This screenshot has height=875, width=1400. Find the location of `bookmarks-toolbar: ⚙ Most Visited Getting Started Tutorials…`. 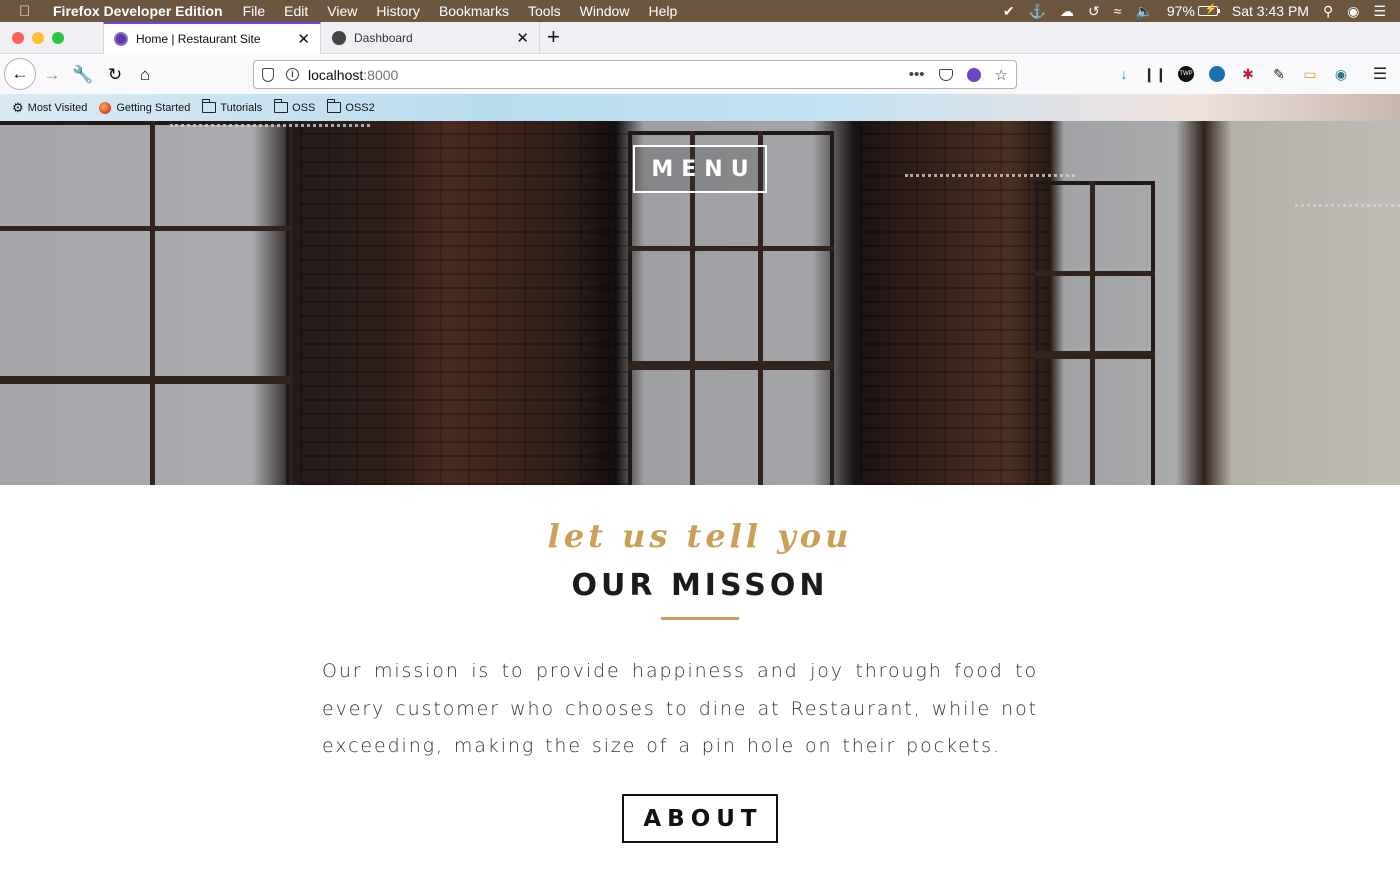

bookmarks-toolbar: ⚙ Most Visited Getting Started Tutorials… is located at coordinates (700, 107).